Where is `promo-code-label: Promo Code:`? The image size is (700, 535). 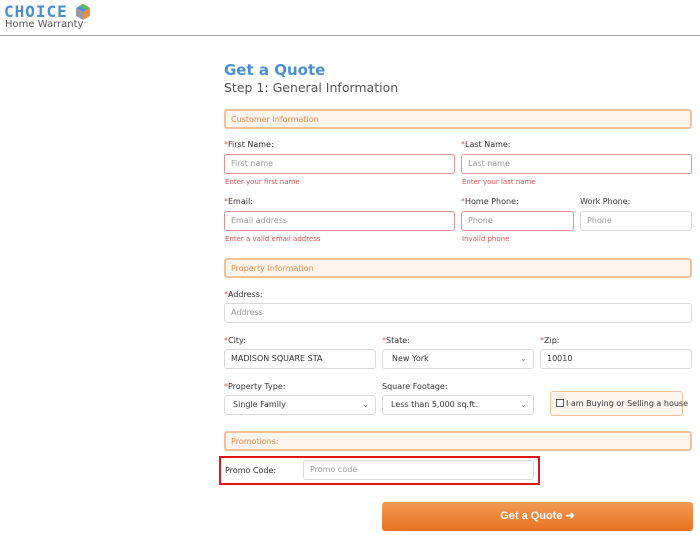
promo-code-label: Promo Code: is located at coordinates (251, 470).